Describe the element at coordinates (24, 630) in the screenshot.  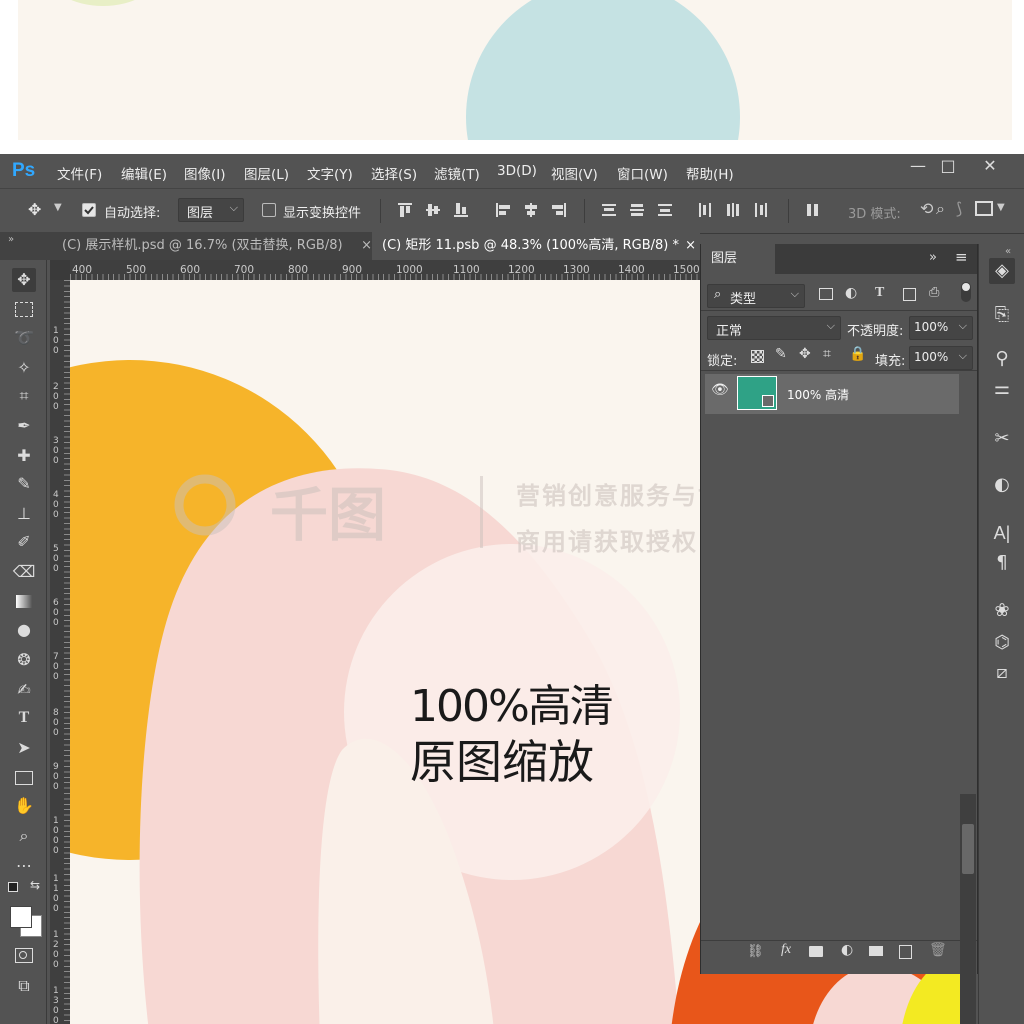
I see `blur-tool-icon: ●` at that location.